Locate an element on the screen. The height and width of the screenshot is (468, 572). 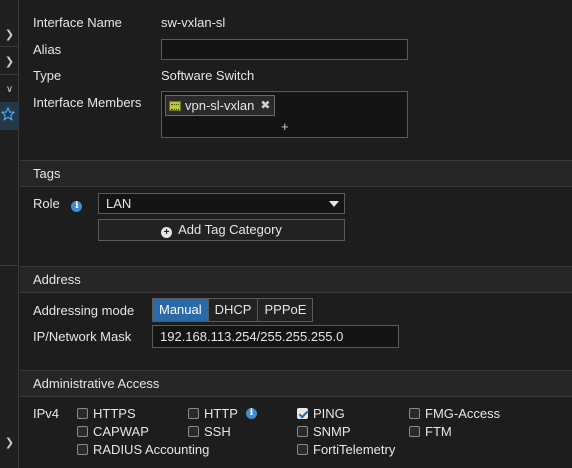
interface-members-field: vpn-sl-vxlan ✖ + is located at coordinates (284, 114).